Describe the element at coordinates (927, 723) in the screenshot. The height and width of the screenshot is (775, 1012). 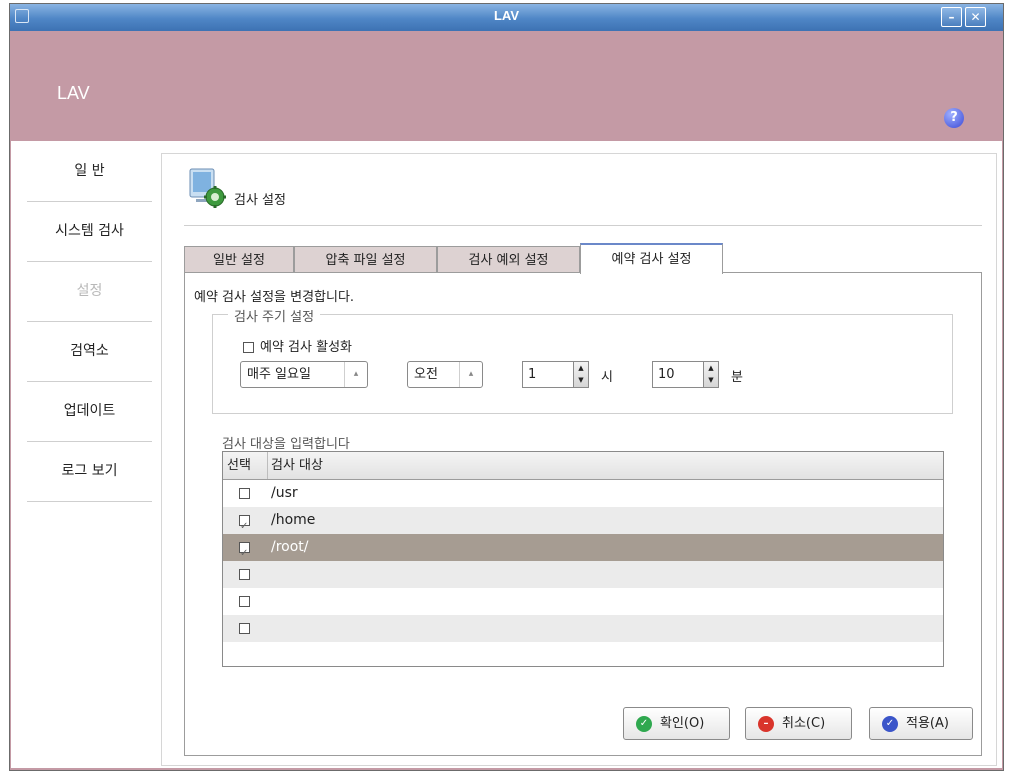
I see `apply-button-label: 적용(A)` at that location.